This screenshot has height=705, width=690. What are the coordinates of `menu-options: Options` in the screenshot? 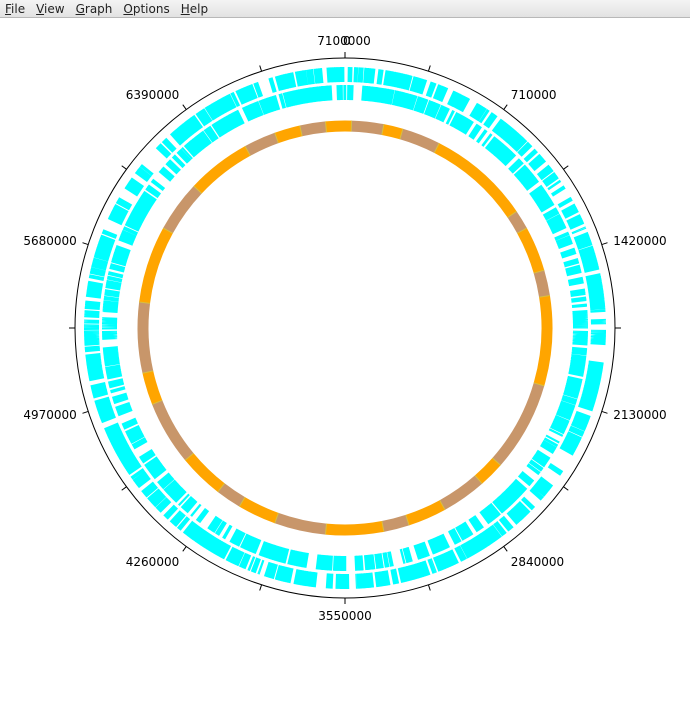 It's located at (146, 9).